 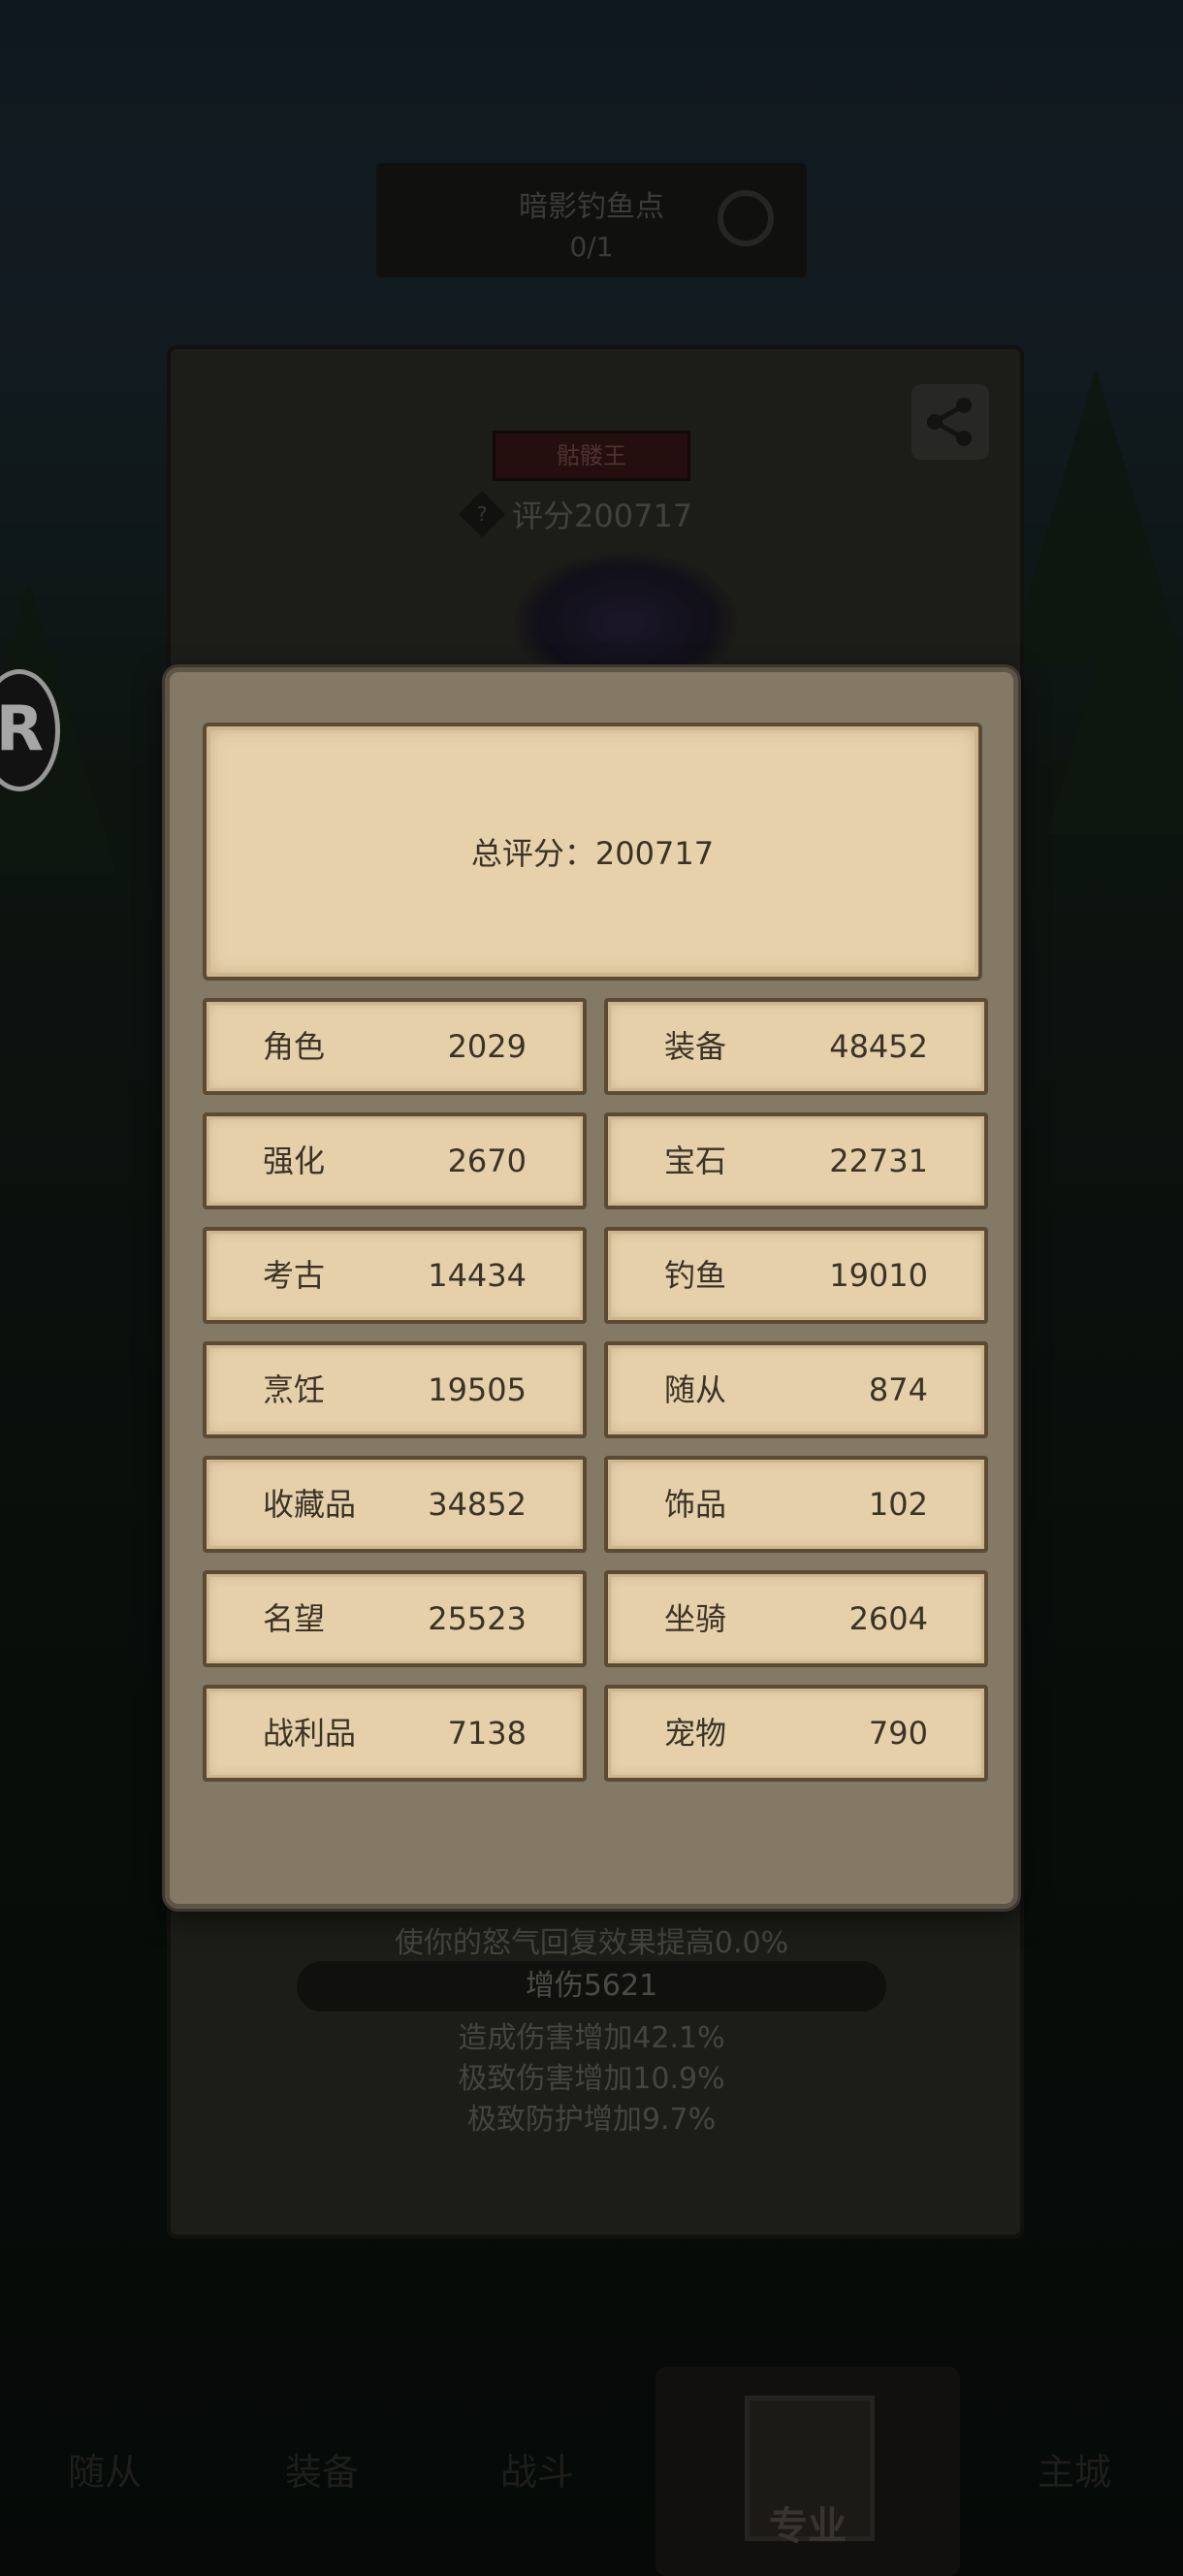 I want to click on stat-card-pet: 宠物 790, so click(x=796, y=1733).